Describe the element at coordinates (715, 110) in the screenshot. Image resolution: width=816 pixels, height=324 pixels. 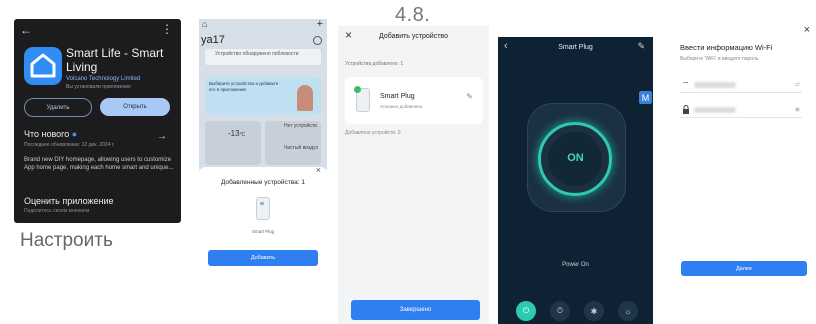
I see `password-value` at that location.